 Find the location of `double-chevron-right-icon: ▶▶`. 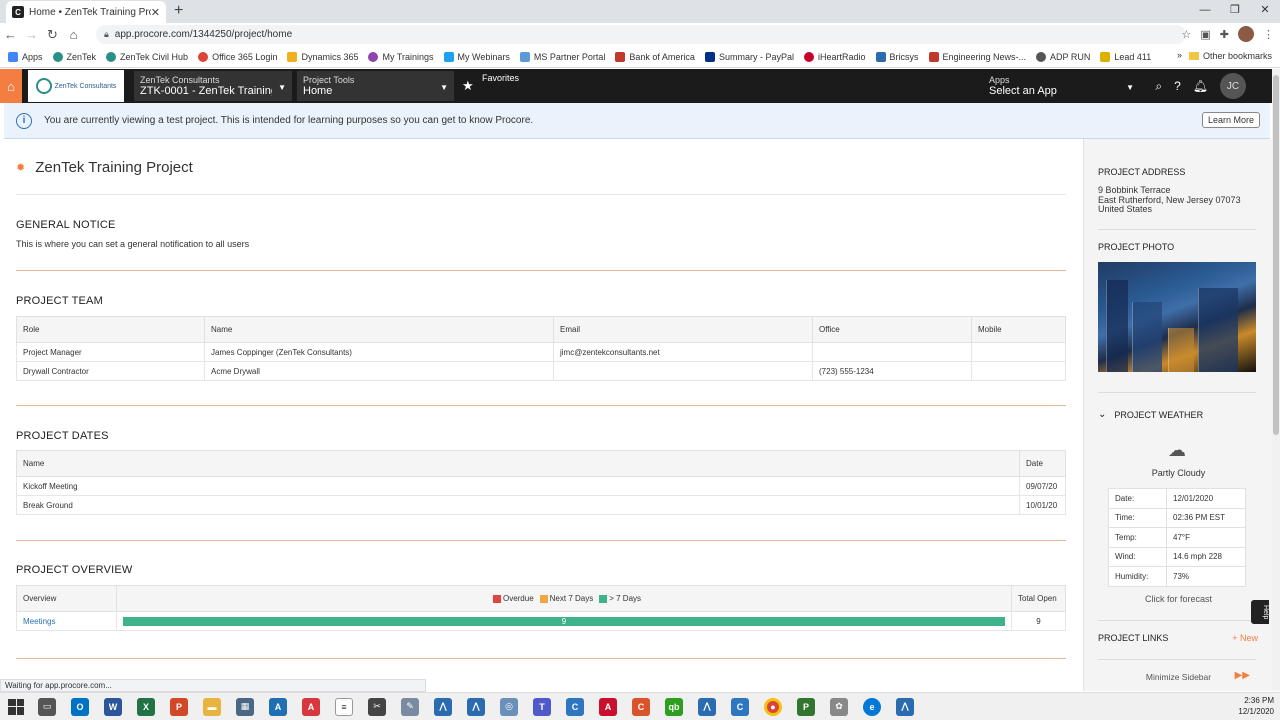

double-chevron-right-icon: ▶▶ is located at coordinates (1242, 675).